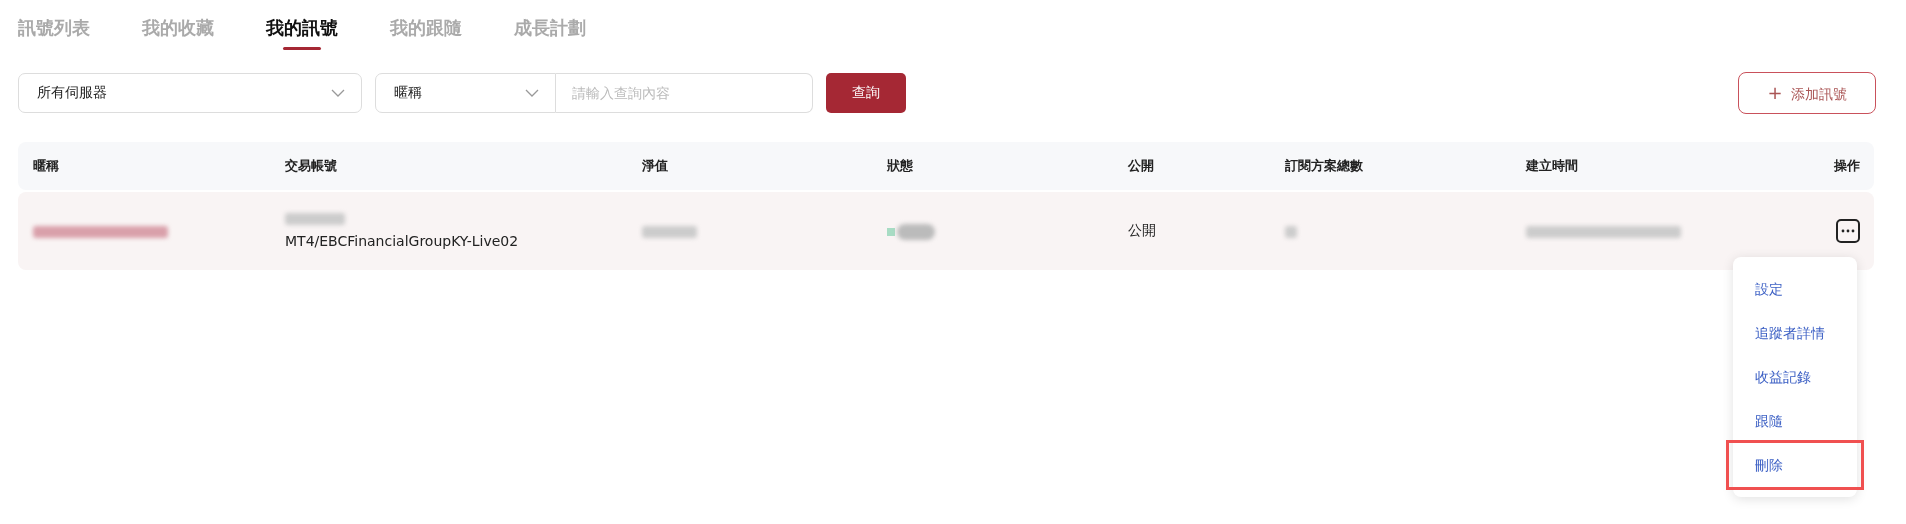  What do you see at coordinates (1795, 289) in the screenshot?
I see `menu-item: 設定` at bounding box center [1795, 289].